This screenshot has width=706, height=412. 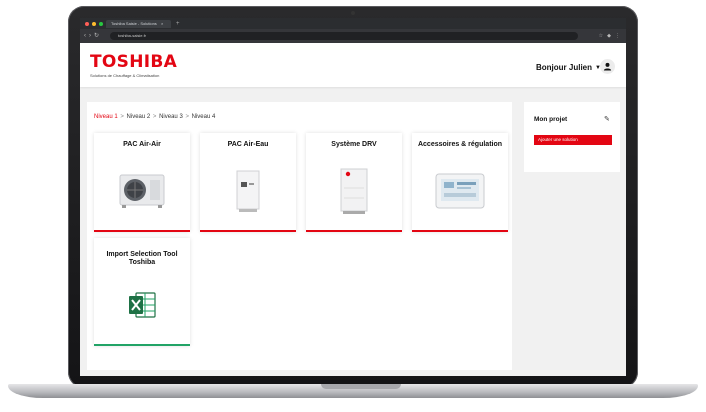 What do you see at coordinates (106, 117) in the screenshot?
I see `breadcrumb-item: Niveau 1` at bounding box center [106, 117].